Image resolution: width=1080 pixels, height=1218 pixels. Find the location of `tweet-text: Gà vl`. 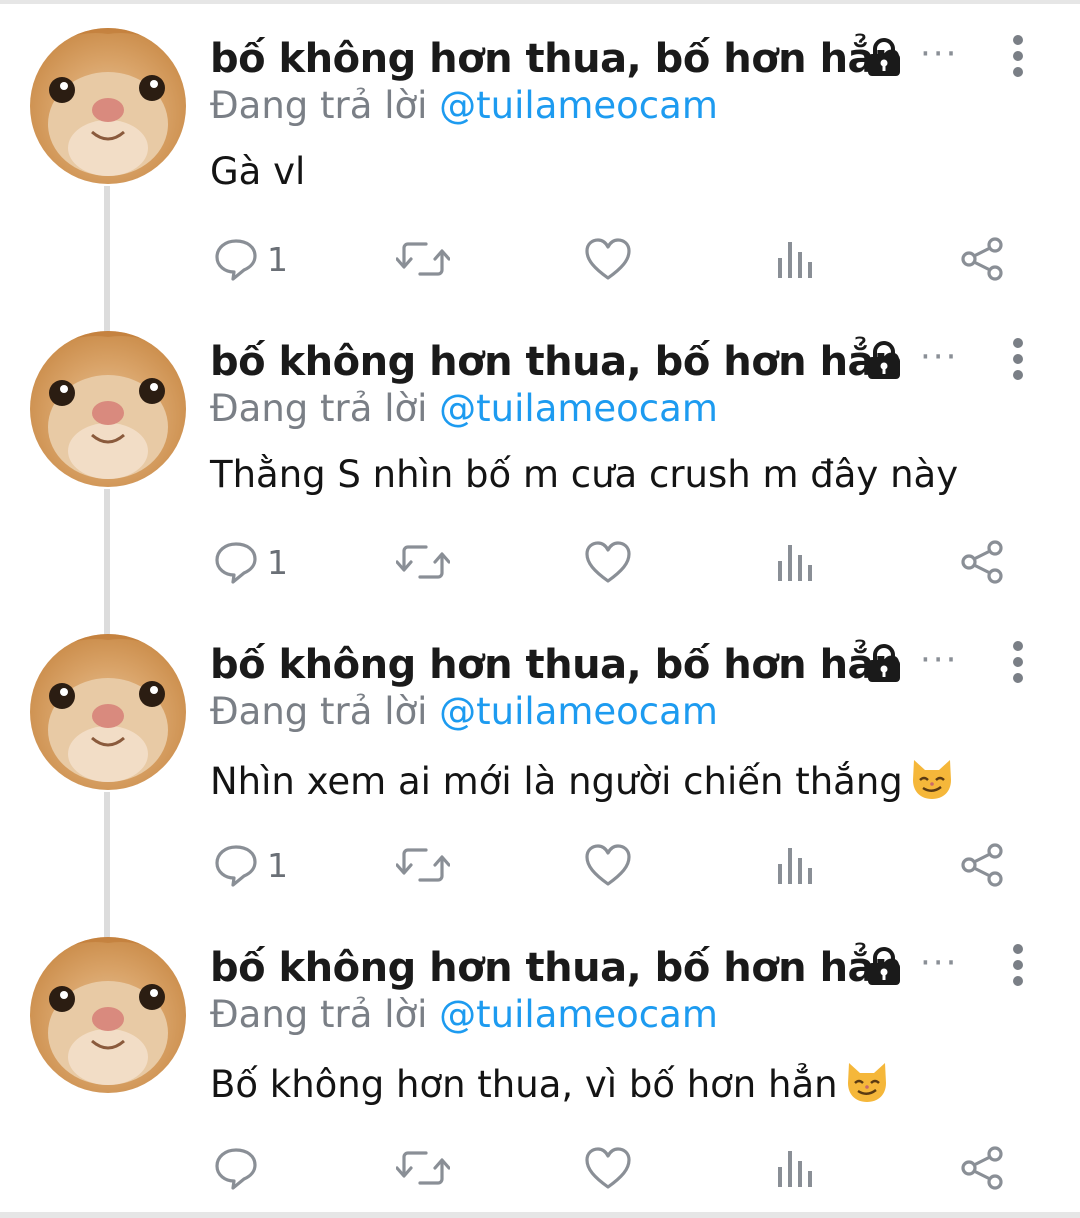

tweet-text: Gà vl is located at coordinates (257, 171).